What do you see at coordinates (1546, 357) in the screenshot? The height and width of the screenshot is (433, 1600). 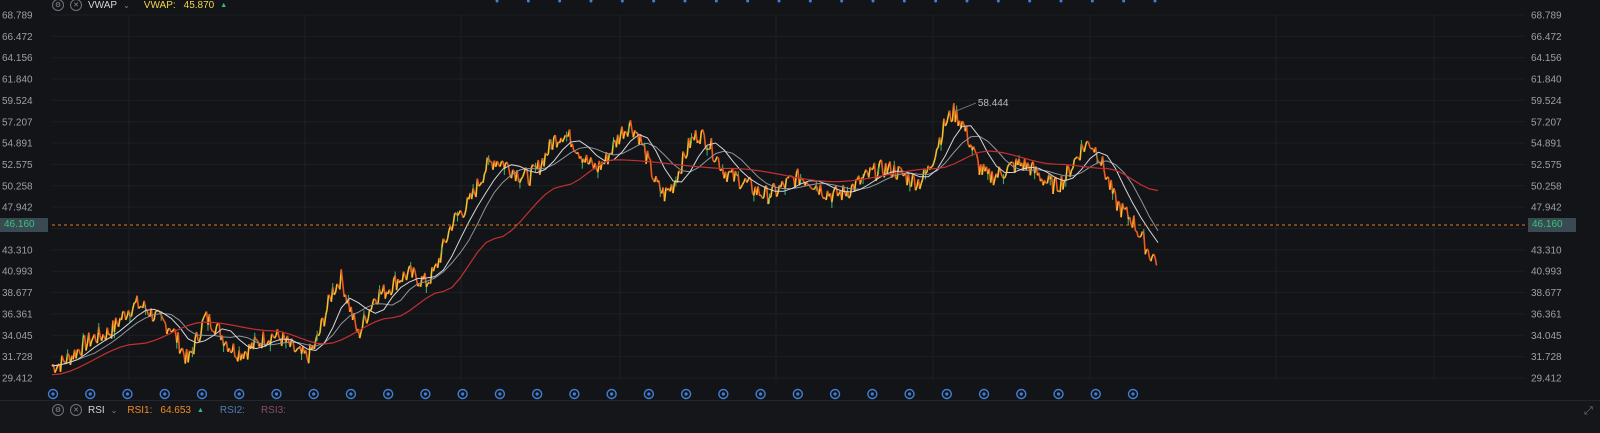 I see `y-tick-right: 31.728` at bounding box center [1546, 357].